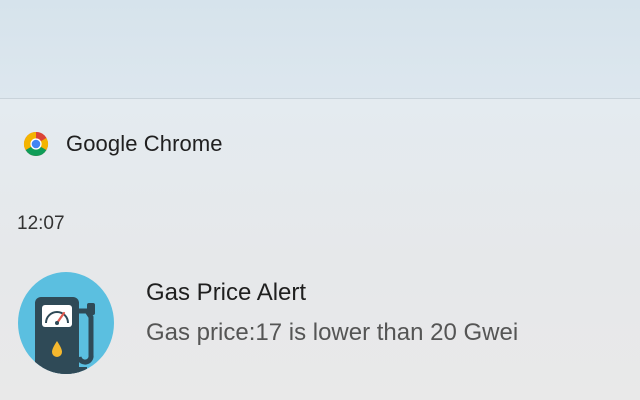  I want to click on gas-pump-icon, so click(66, 323).